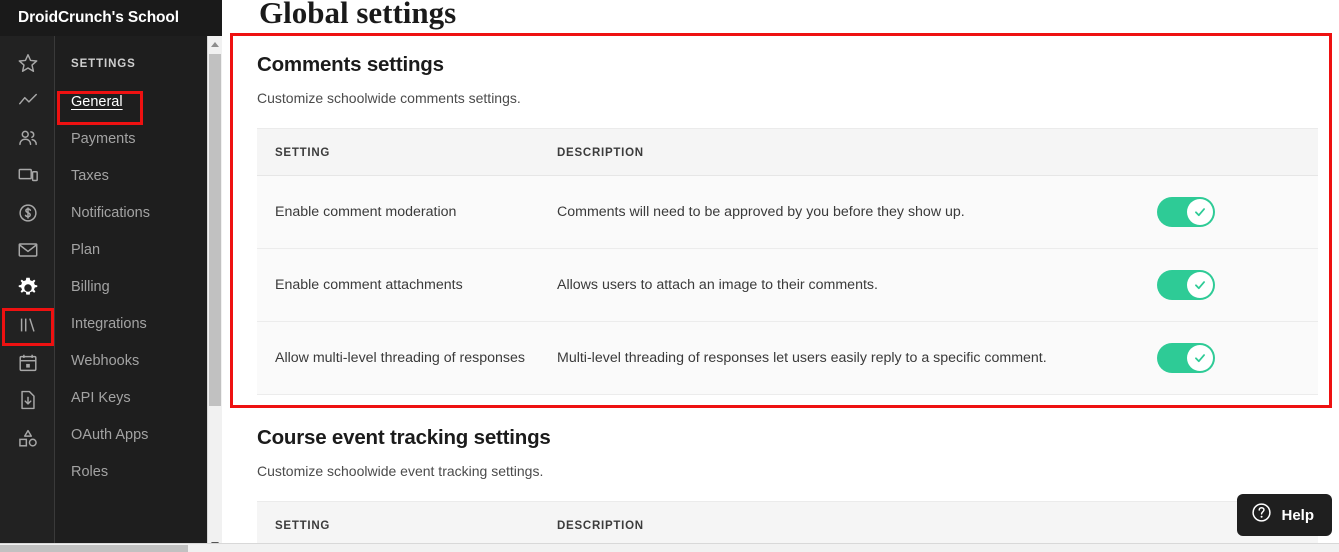 This screenshot has height=552, width=1339. Describe the element at coordinates (358, 15) in the screenshot. I see `page-title: Global settings` at that location.